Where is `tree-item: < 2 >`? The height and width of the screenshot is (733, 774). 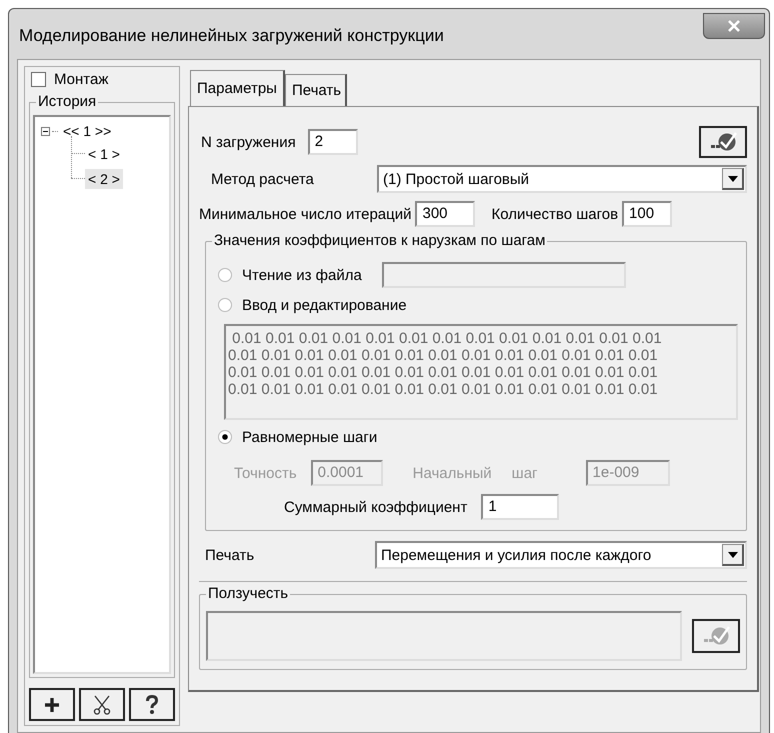 tree-item: < 2 > is located at coordinates (104, 178).